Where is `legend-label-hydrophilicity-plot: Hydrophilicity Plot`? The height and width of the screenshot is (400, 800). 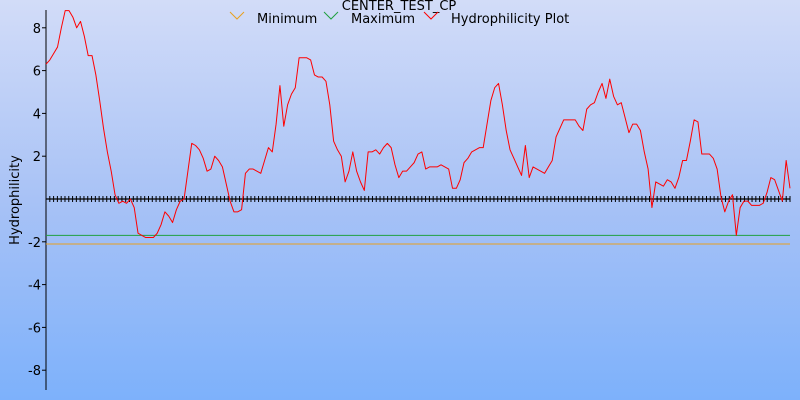
legend-label-hydrophilicity-plot: Hydrophilicity Plot is located at coordinates (510, 19).